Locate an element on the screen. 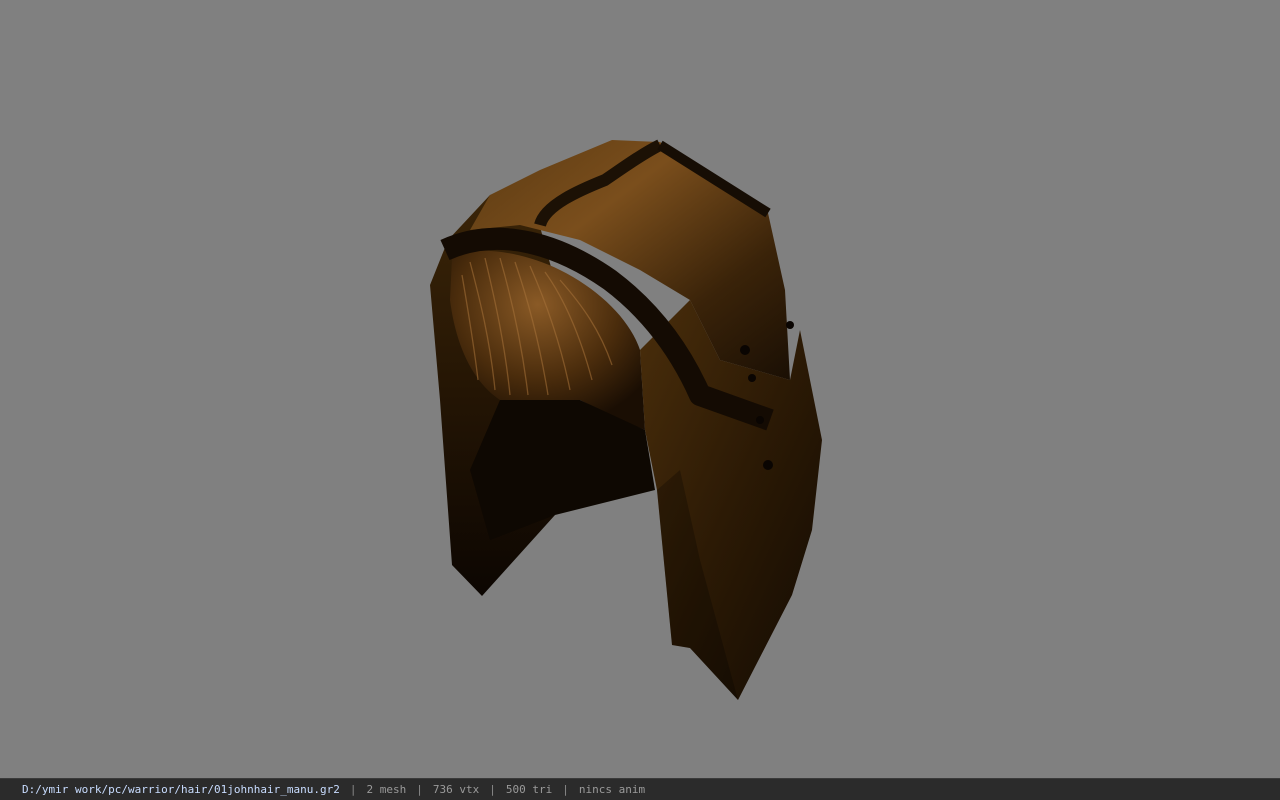  triangle-count: 500 tri is located at coordinates (529, 789).